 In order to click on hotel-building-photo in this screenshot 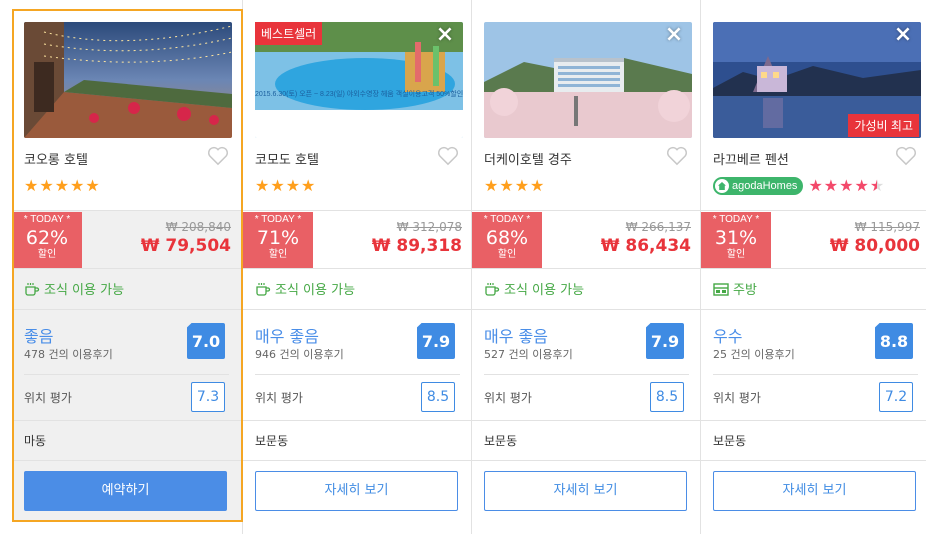, I will do `click(588, 80)`.